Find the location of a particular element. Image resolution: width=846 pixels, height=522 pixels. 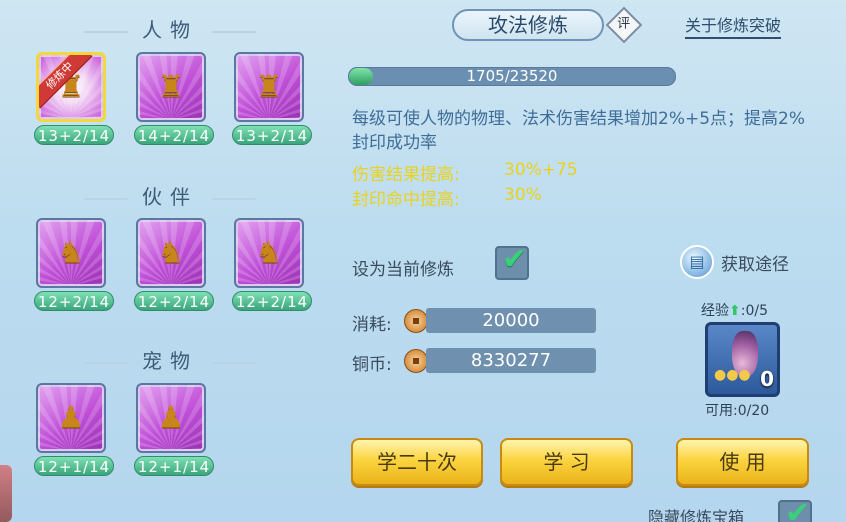

tab-attack-magic-cultivation: 攻法修炼 is located at coordinates (528, 25).